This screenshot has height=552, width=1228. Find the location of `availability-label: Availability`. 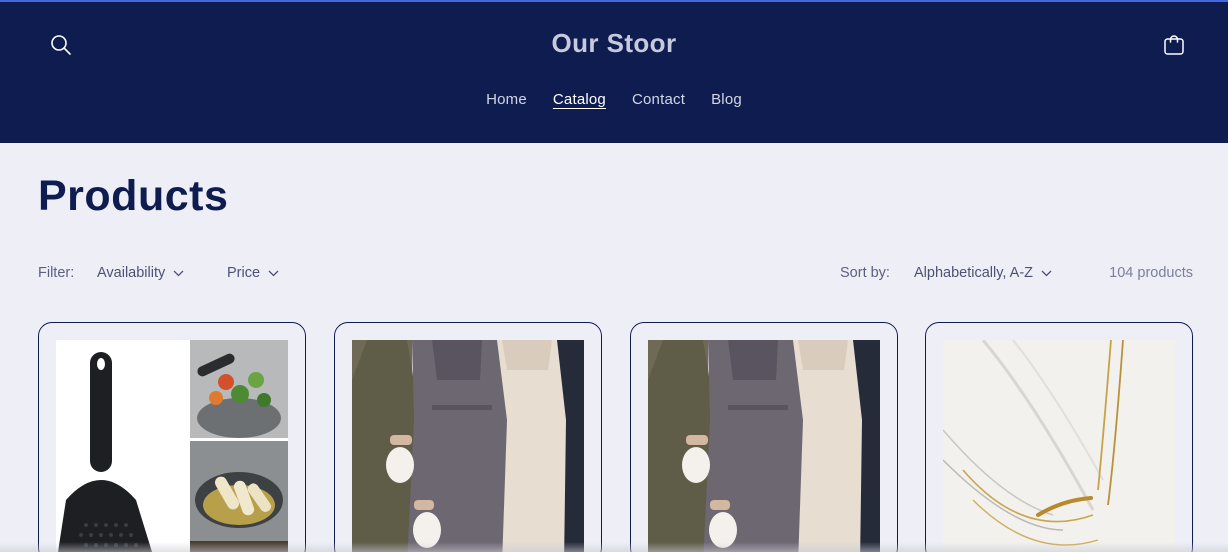

availability-label: Availability is located at coordinates (131, 273).